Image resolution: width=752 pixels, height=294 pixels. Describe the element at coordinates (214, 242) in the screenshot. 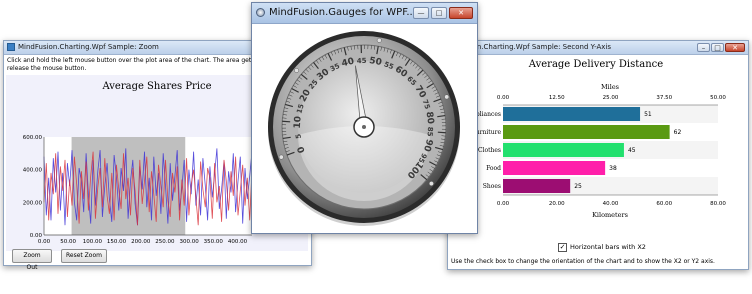

I see `x-tick-label: 350.00` at that location.